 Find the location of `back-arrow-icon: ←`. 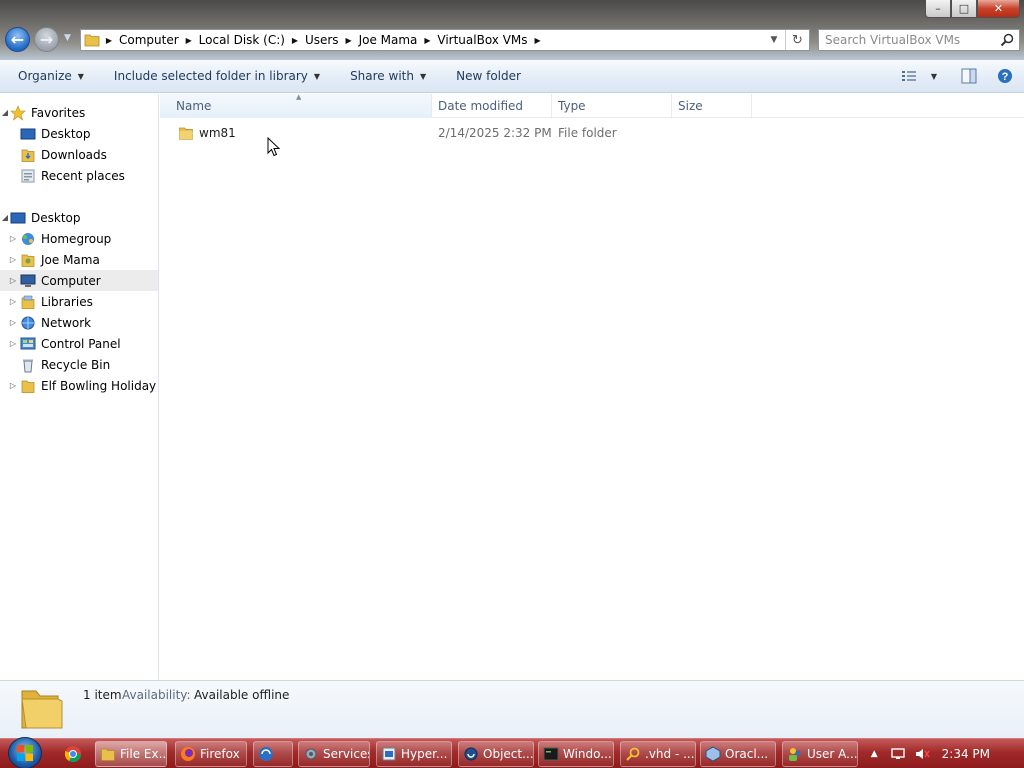

back-arrow-icon: ← is located at coordinates (17, 39).